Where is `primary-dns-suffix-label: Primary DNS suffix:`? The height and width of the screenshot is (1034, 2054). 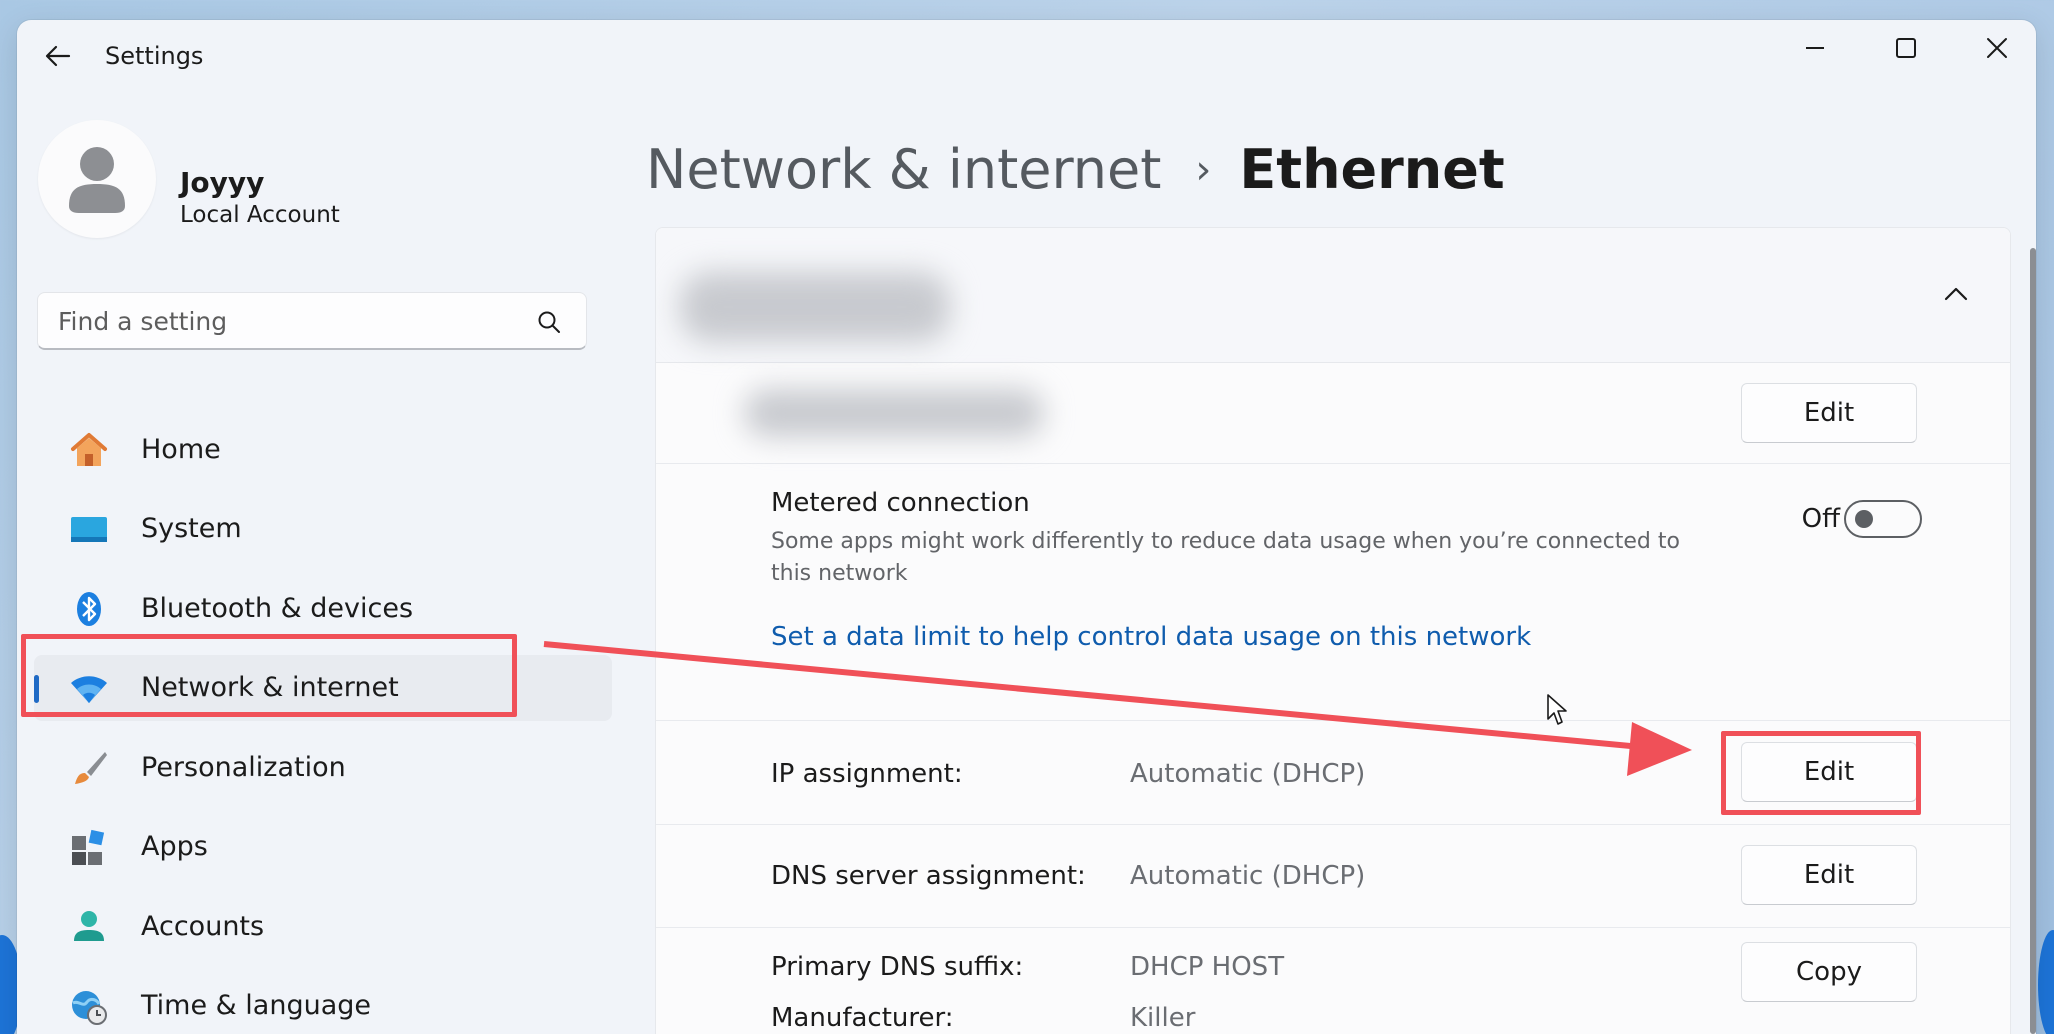
primary-dns-suffix-label: Primary DNS suffix: is located at coordinates (897, 967).